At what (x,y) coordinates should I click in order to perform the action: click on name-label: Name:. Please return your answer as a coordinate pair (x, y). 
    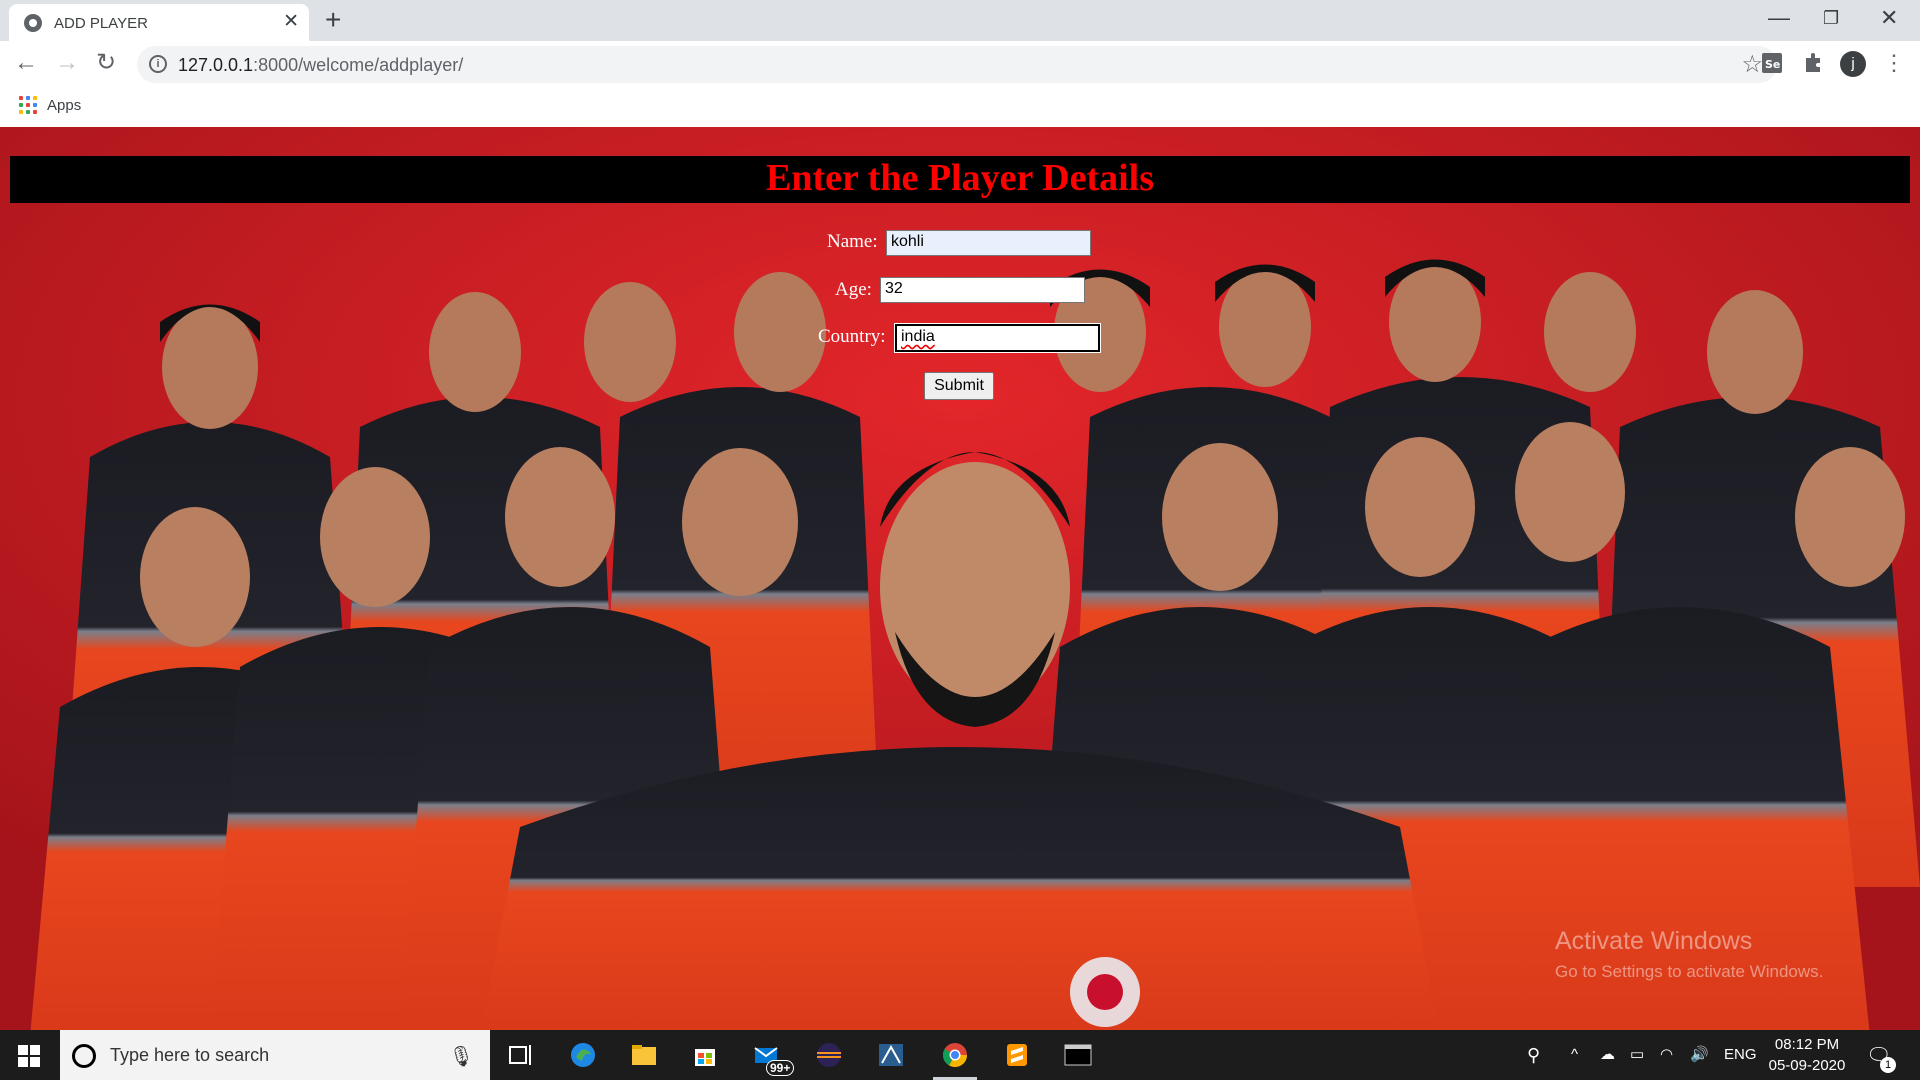
    Looking at the image, I should click on (852, 241).